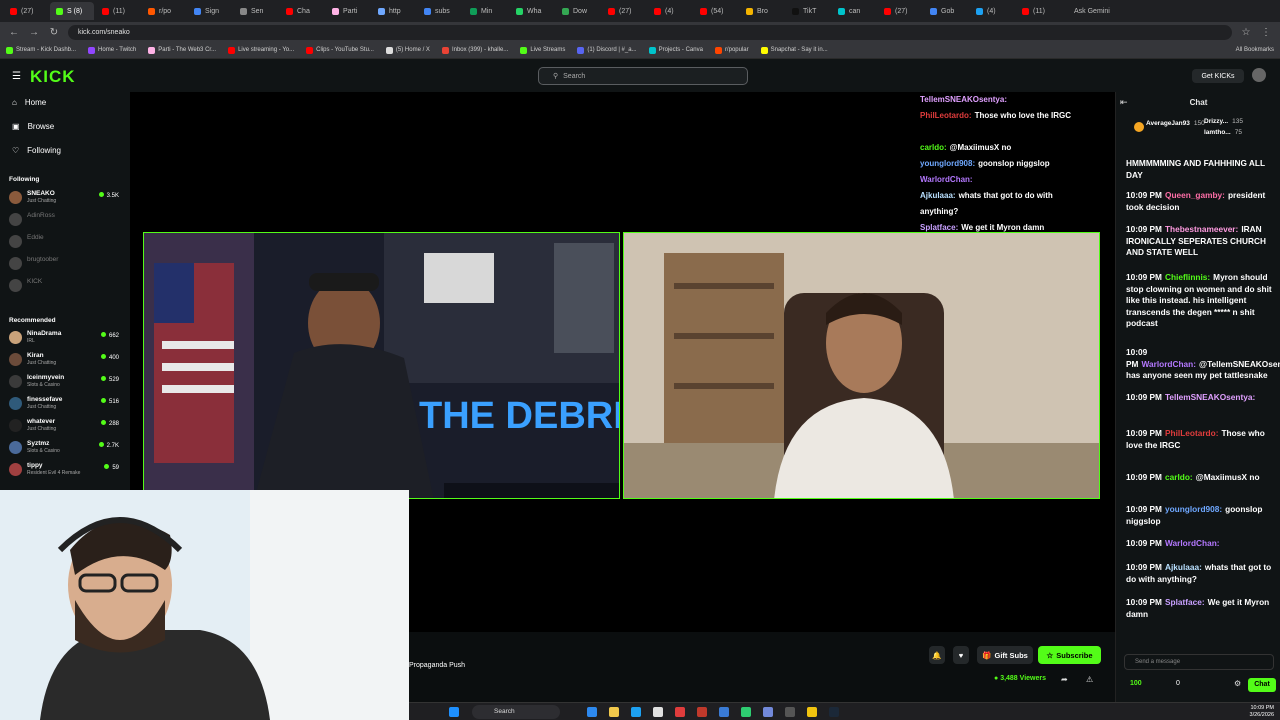  Describe the element at coordinates (716, 11) in the screenshot. I see `browser-tab: (54)` at that location.